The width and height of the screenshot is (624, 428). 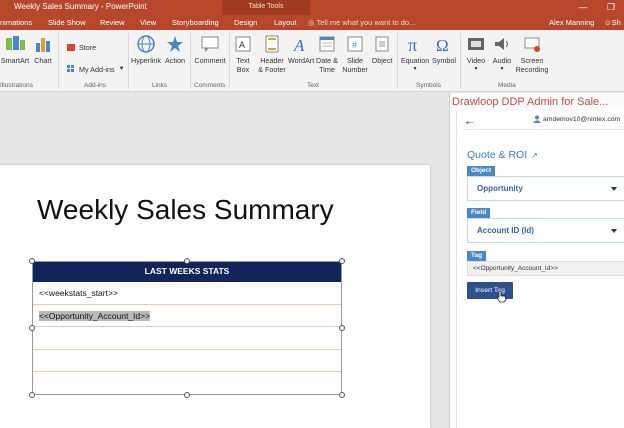 What do you see at coordinates (616, 22) in the screenshot?
I see `share-label: Sh` at bounding box center [616, 22].